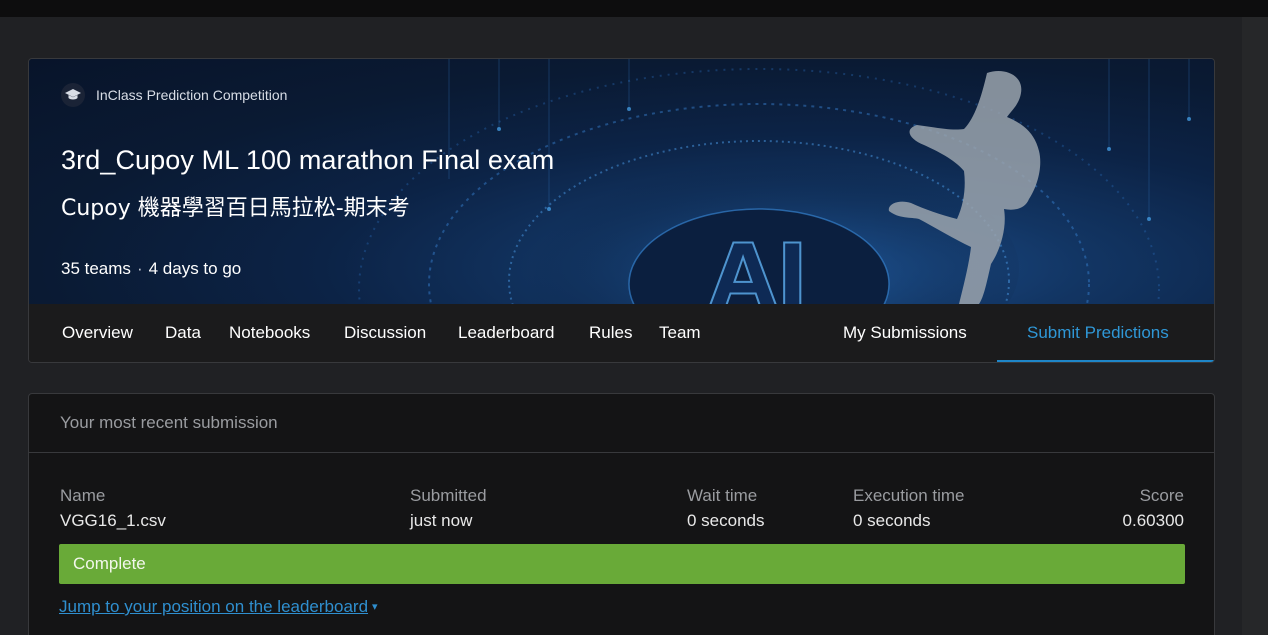 The height and width of the screenshot is (635, 1268). Describe the element at coordinates (213, 606) in the screenshot. I see `jump-link-label: Jump to your position on the leaderboard` at that location.